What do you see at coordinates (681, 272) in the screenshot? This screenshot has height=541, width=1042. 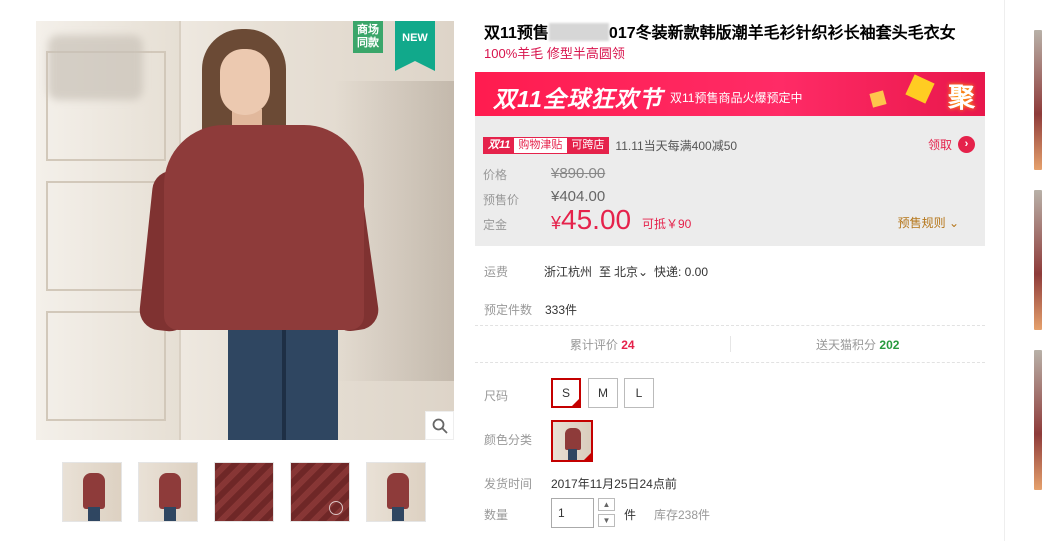 I see `shipping-fee: 快递: 0.00` at bounding box center [681, 272].